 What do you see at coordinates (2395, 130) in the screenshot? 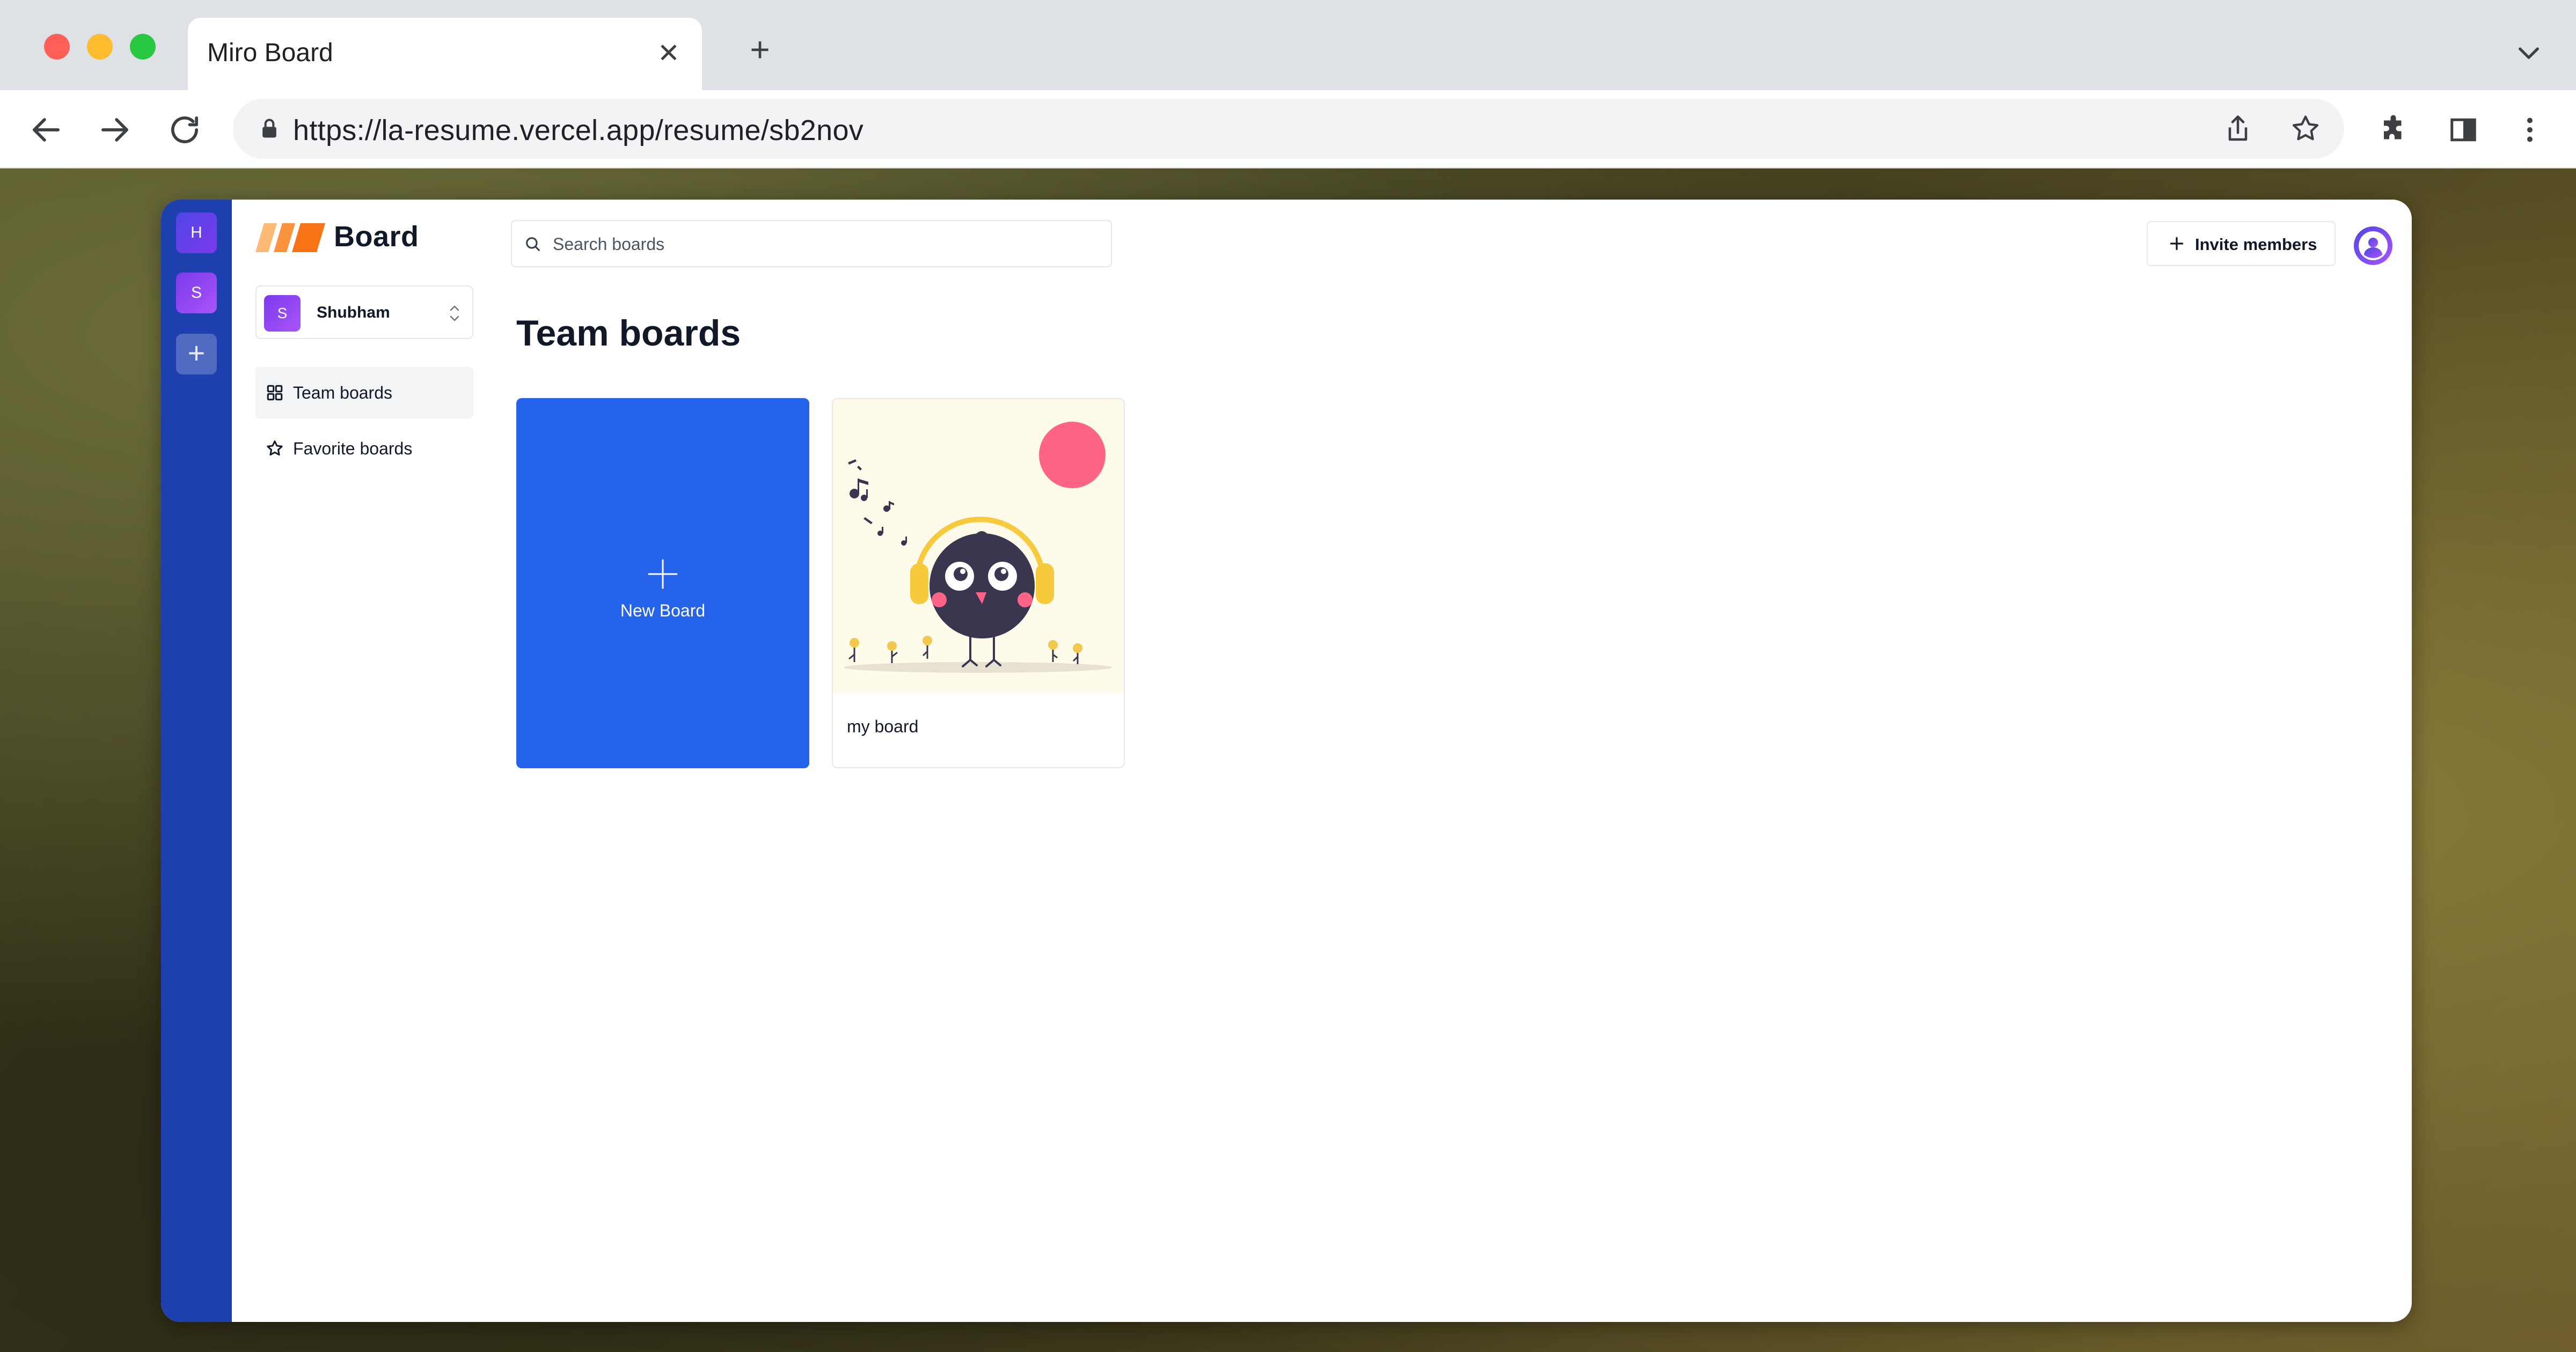
I see `extensions-icon` at bounding box center [2395, 130].